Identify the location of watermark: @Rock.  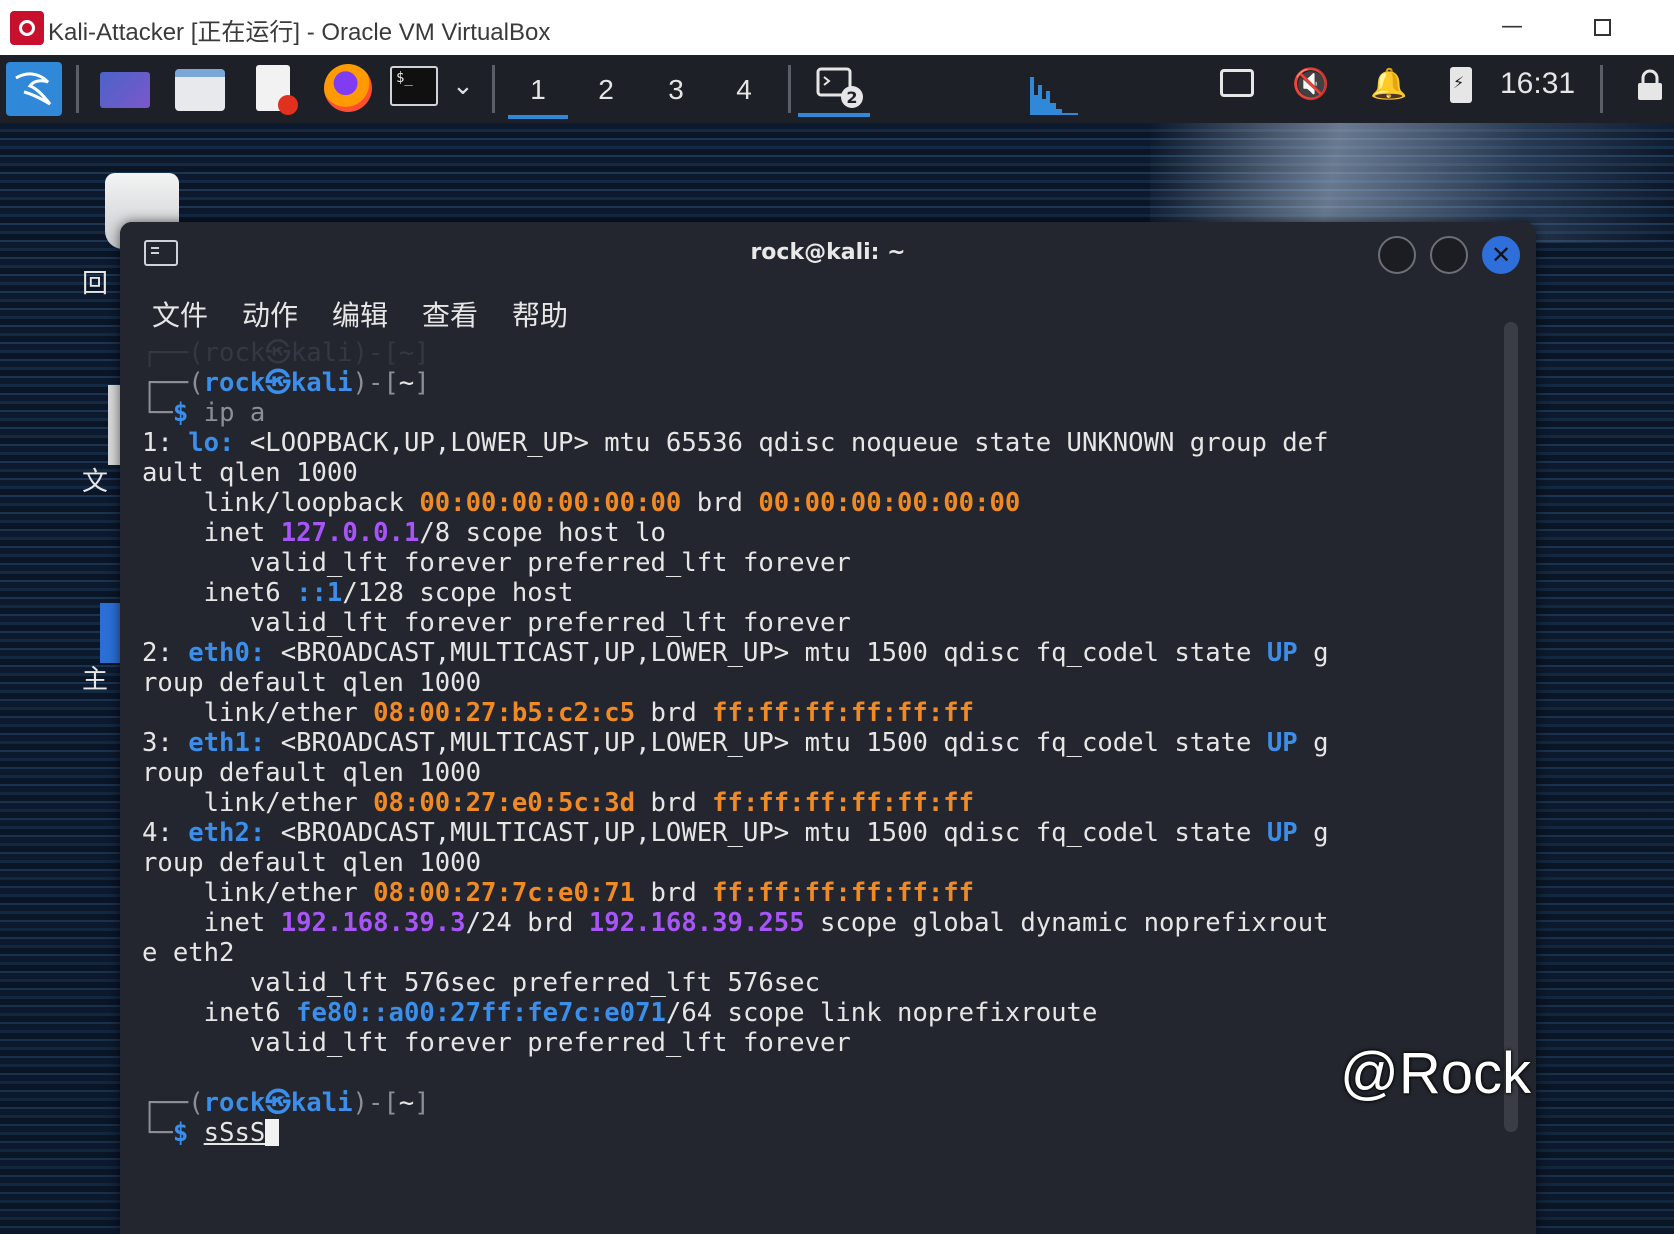
(1436, 1073).